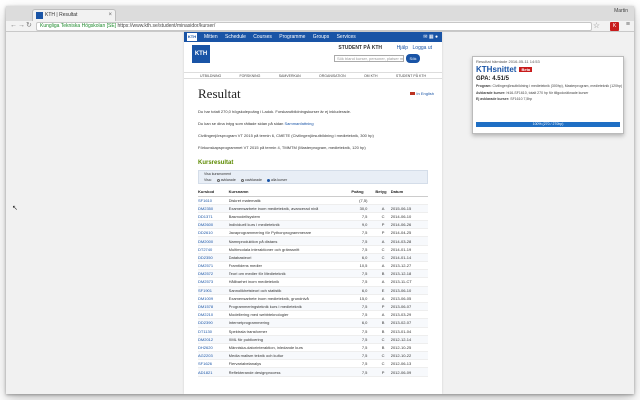 The width and height of the screenshot is (640, 400). I want to click on course-name: Sannolikhetsteori och statistik, so click(290, 290).